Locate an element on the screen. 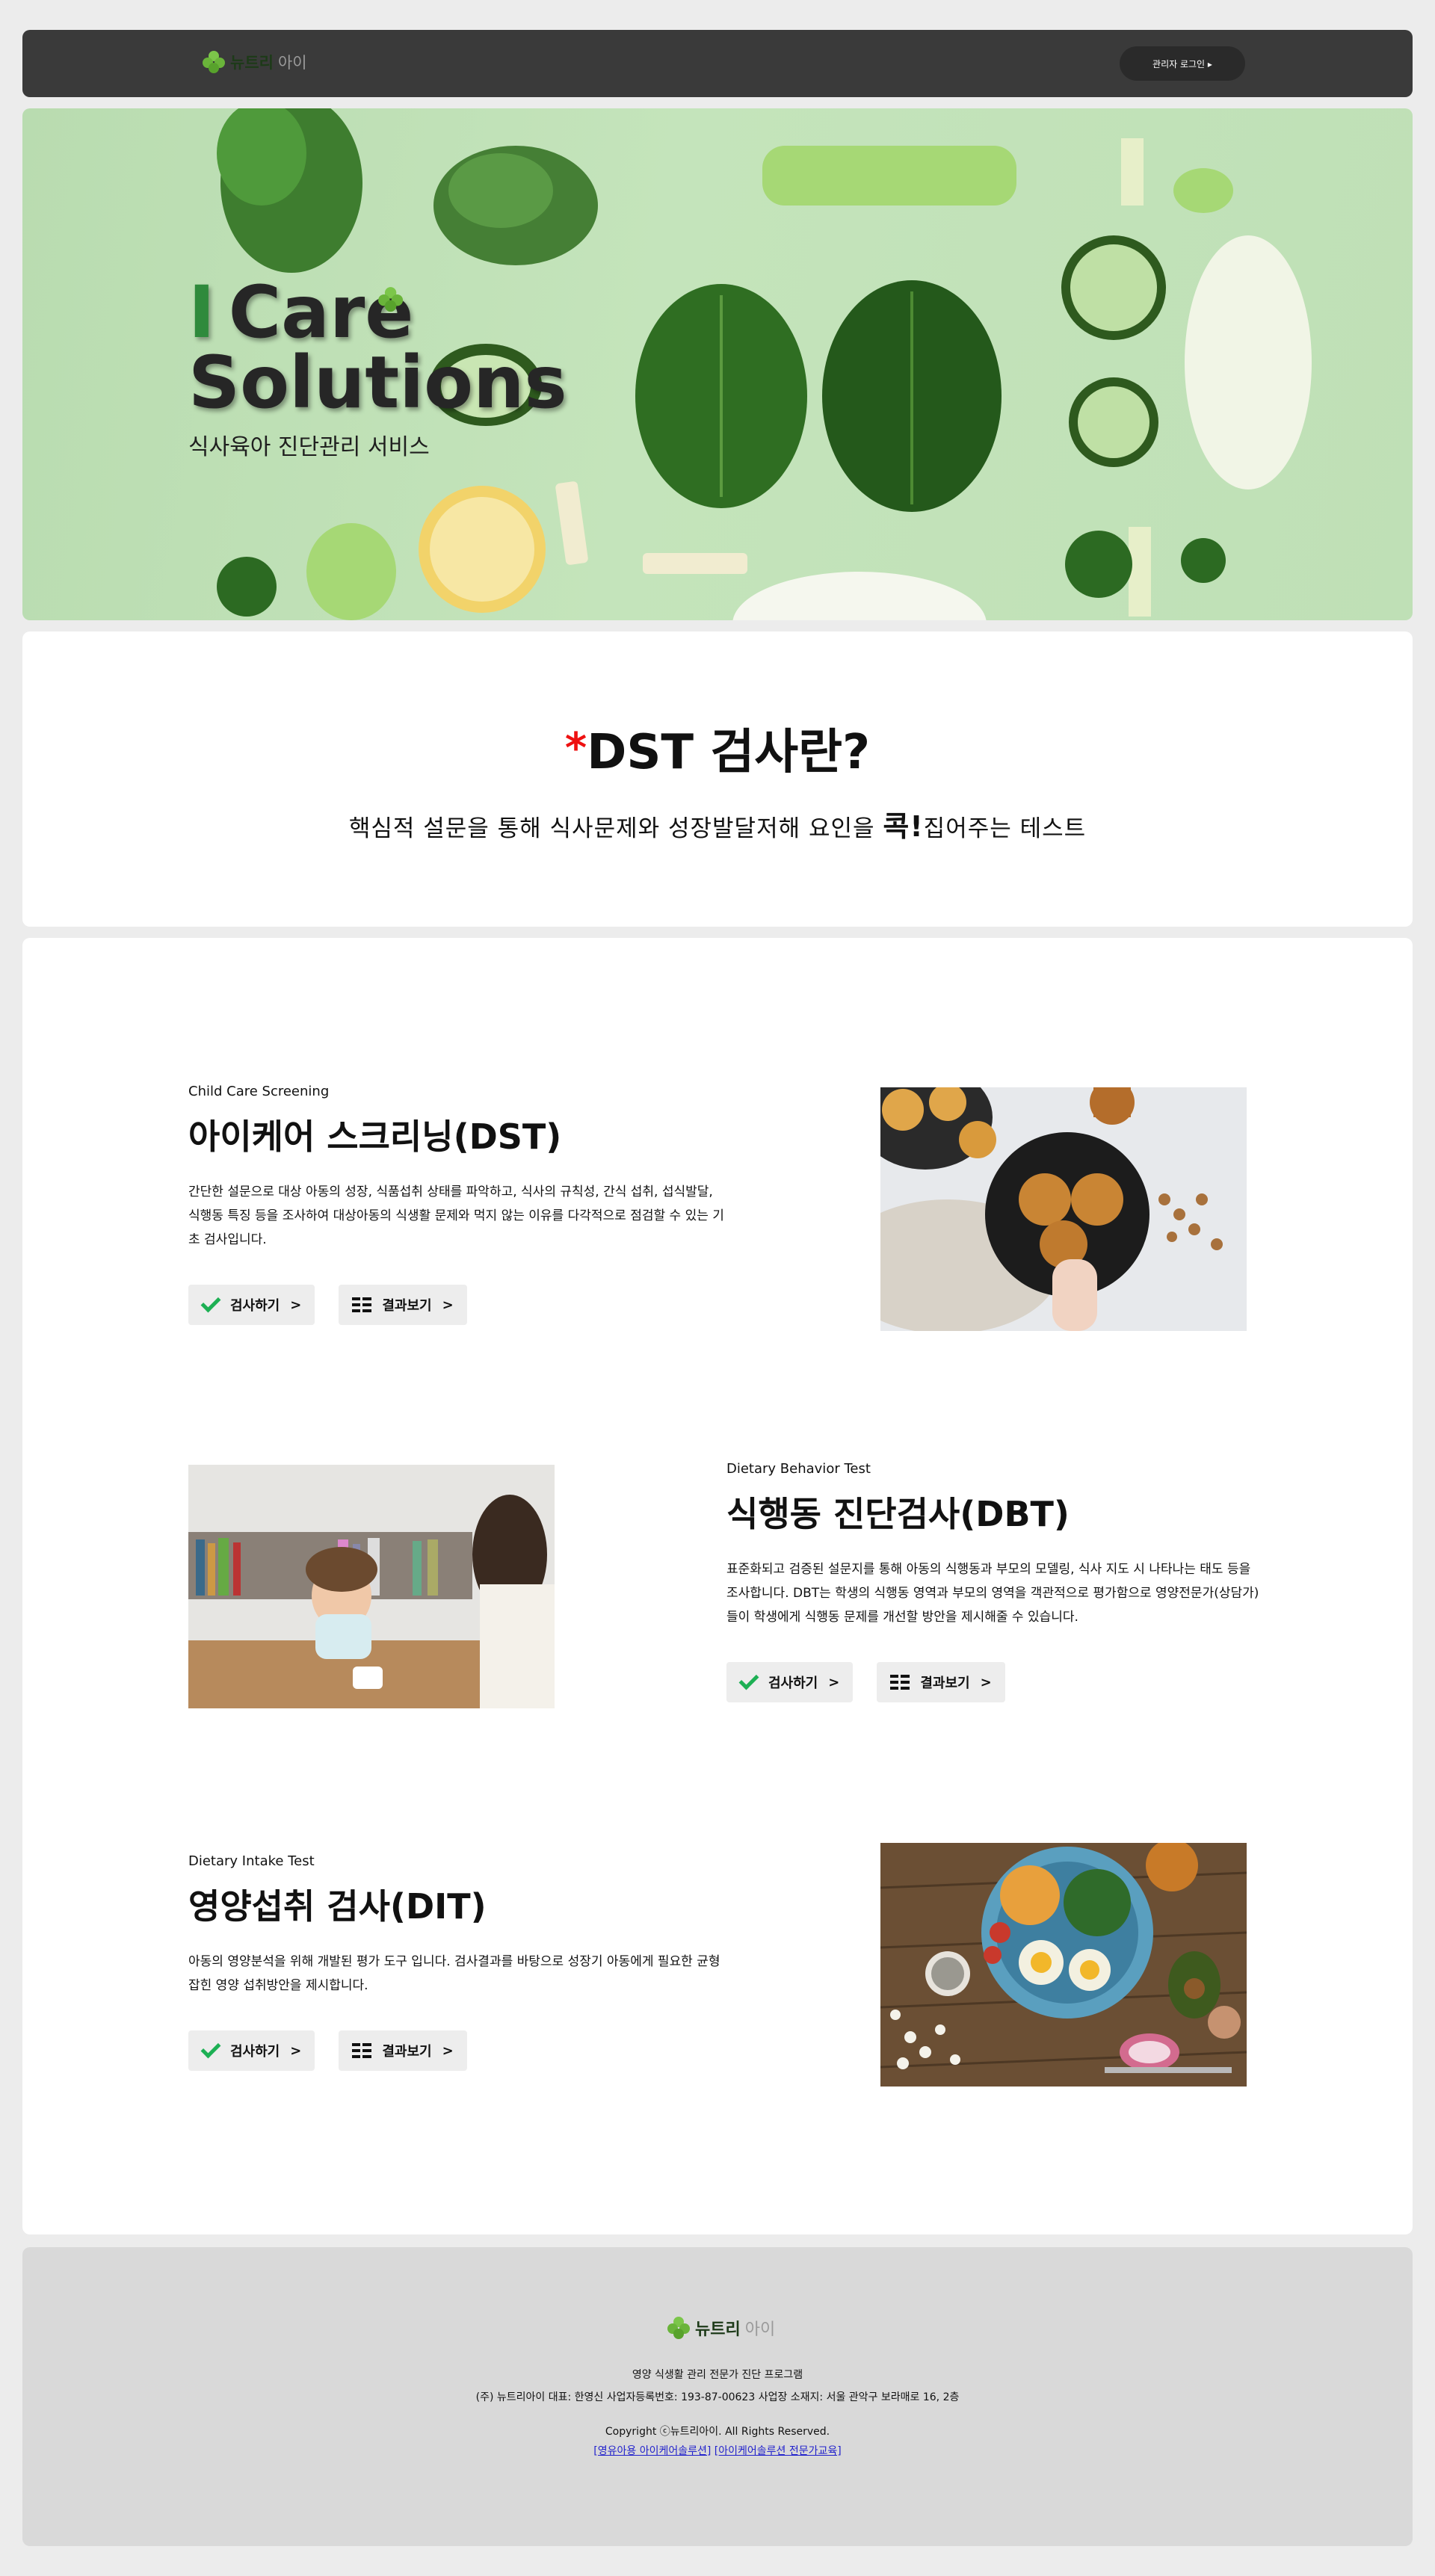 The image size is (1435, 2576). healthy-bowl-photo is located at coordinates (1064, 1965).